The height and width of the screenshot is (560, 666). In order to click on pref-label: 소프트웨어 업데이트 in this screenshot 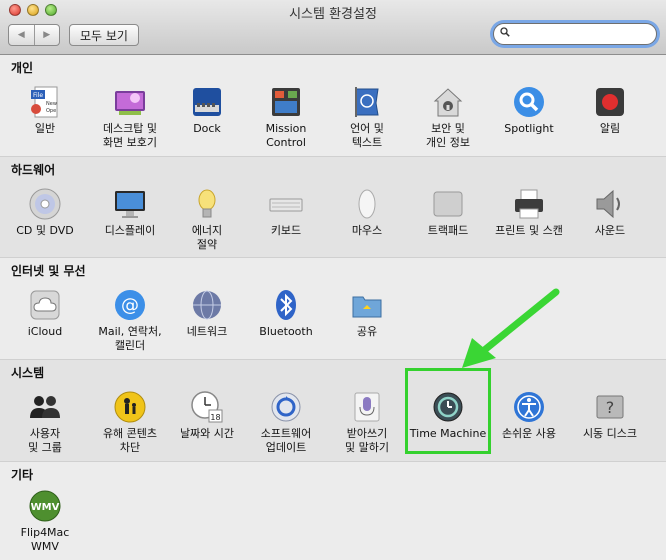, I will do `click(286, 440)`.